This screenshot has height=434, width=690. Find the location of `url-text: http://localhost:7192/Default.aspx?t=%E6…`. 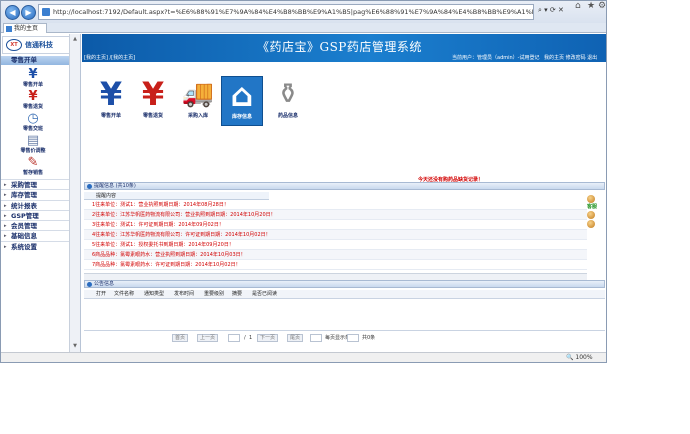

url-text: http://localhost:7192/Default.aspx?t=%E6… is located at coordinates (293, 12).